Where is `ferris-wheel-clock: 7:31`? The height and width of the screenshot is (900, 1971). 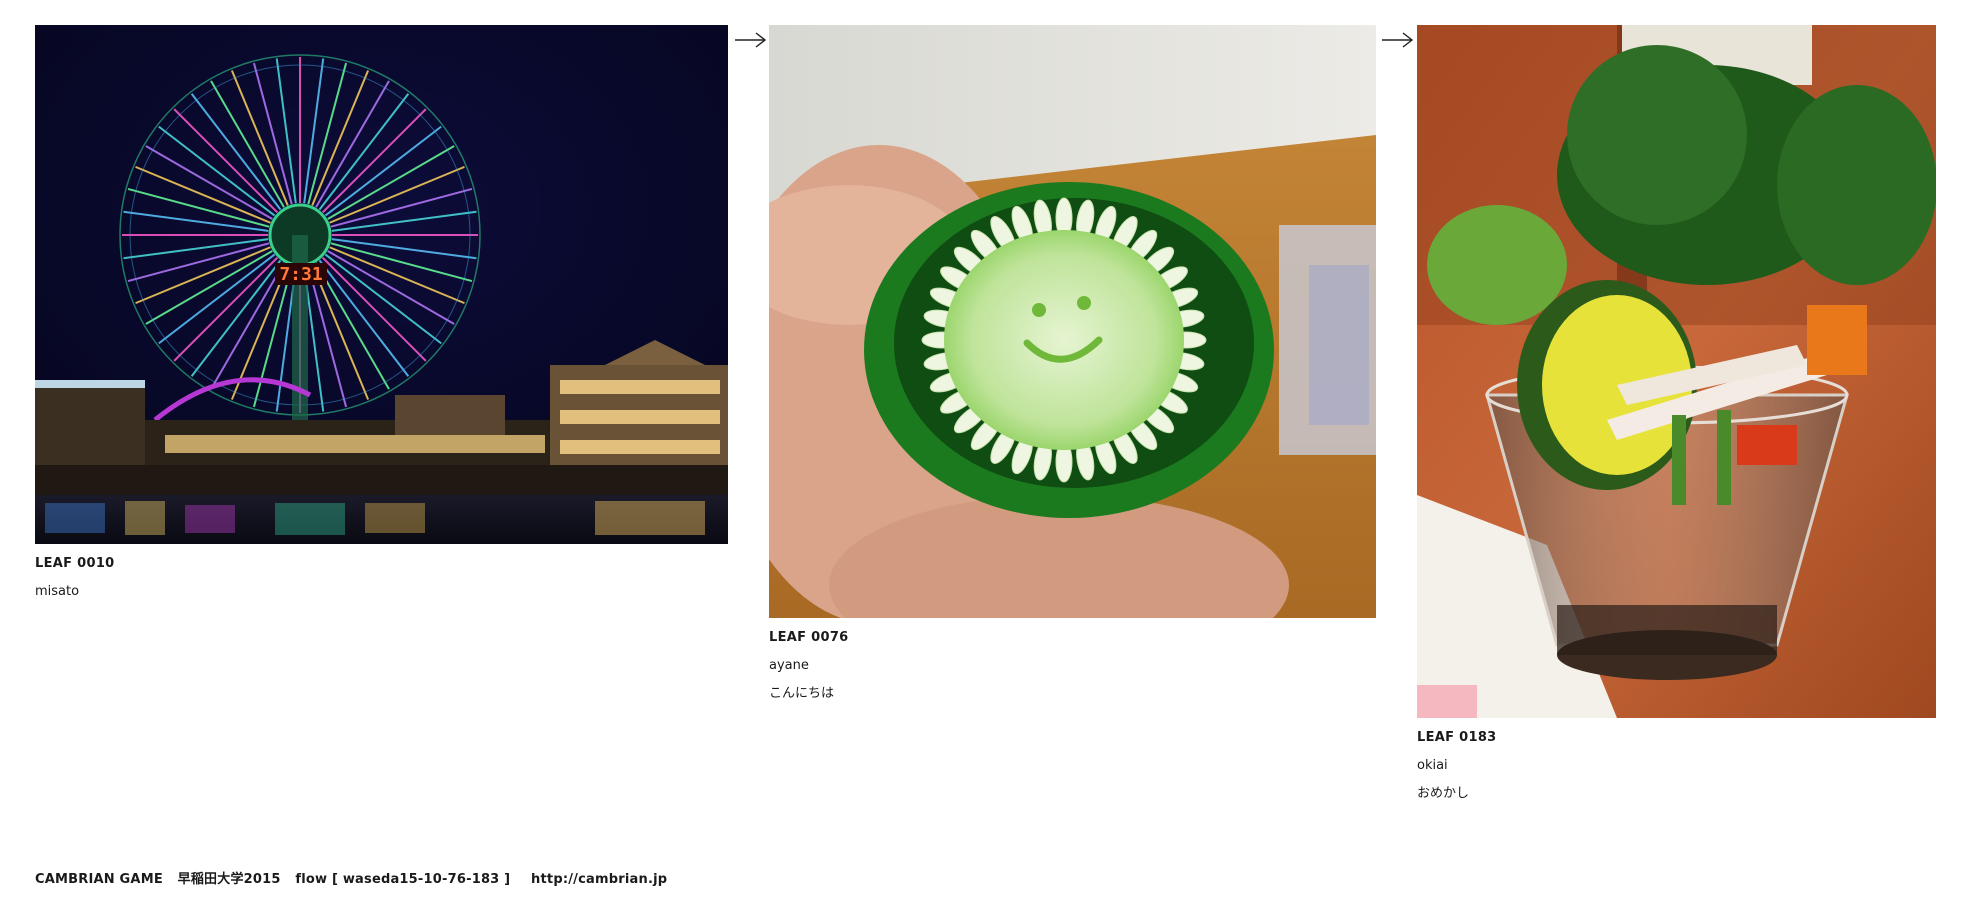
ferris-wheel-clock: 7:31 is located at coordinates (300, 274).